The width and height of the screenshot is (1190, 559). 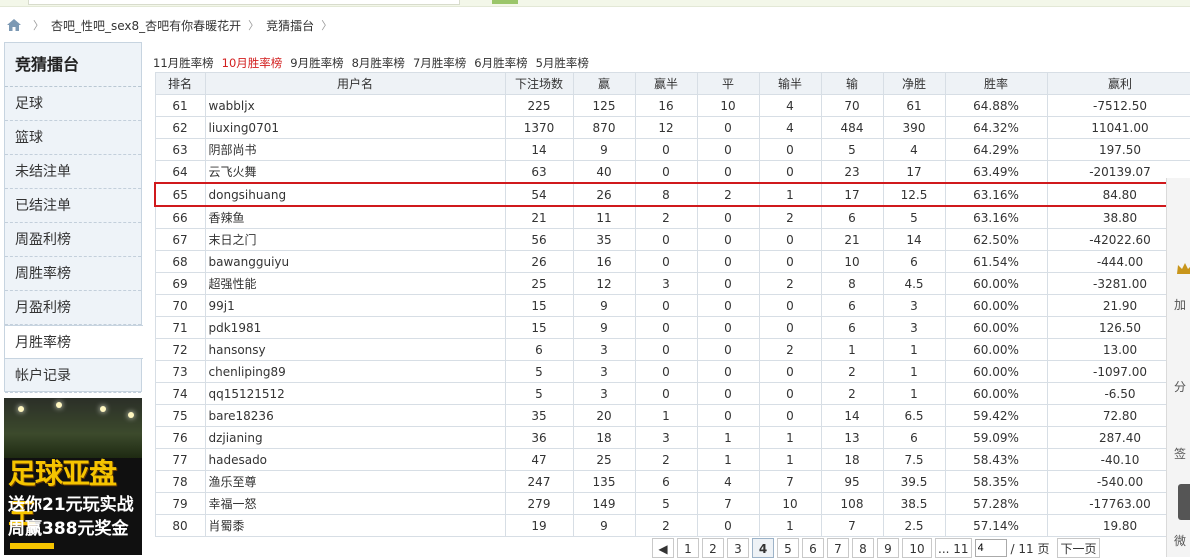 What do you see at coordinates (355, 327) in the screenshot?
I see `cell-username: pdk1981` at bounding box center [355, 327].